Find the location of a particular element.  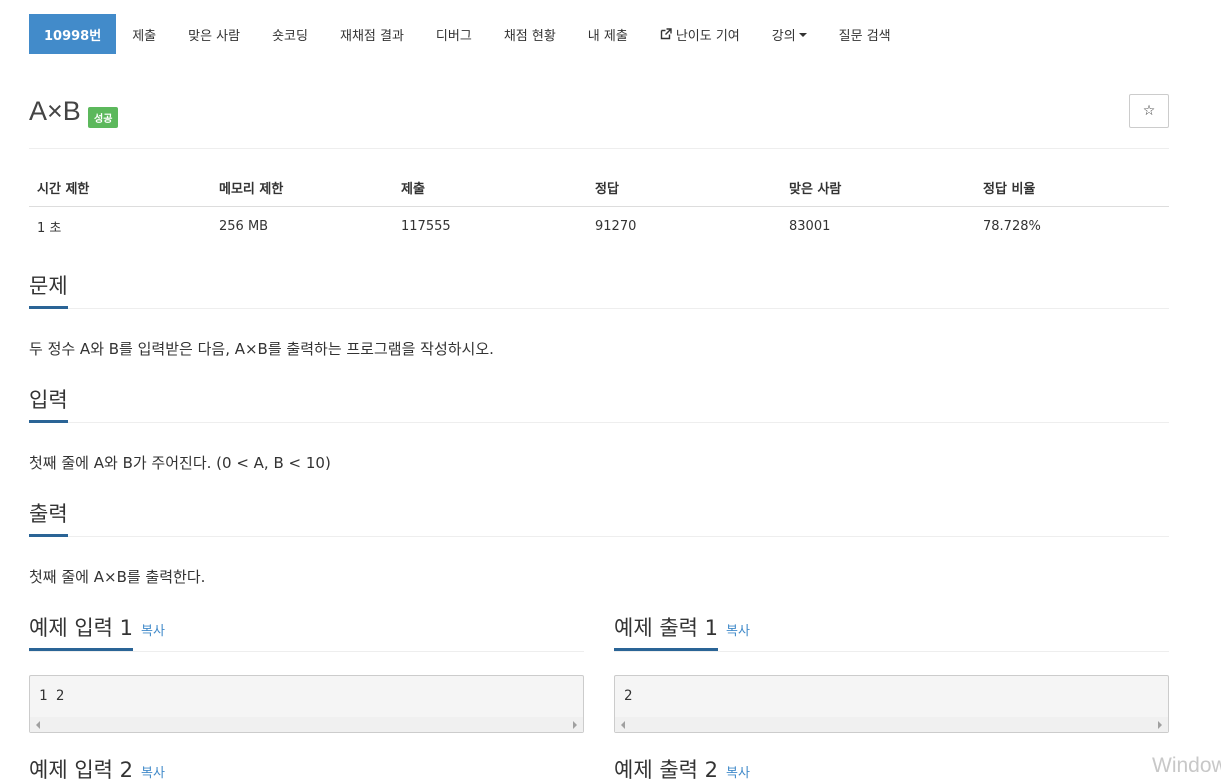

nav-lectures-dropdown: 강의 is located at coordinates (789, 34).